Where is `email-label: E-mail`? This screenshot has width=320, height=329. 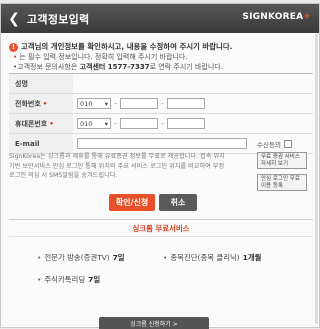
email-label: E-mail is located at coordinates (41, 143).